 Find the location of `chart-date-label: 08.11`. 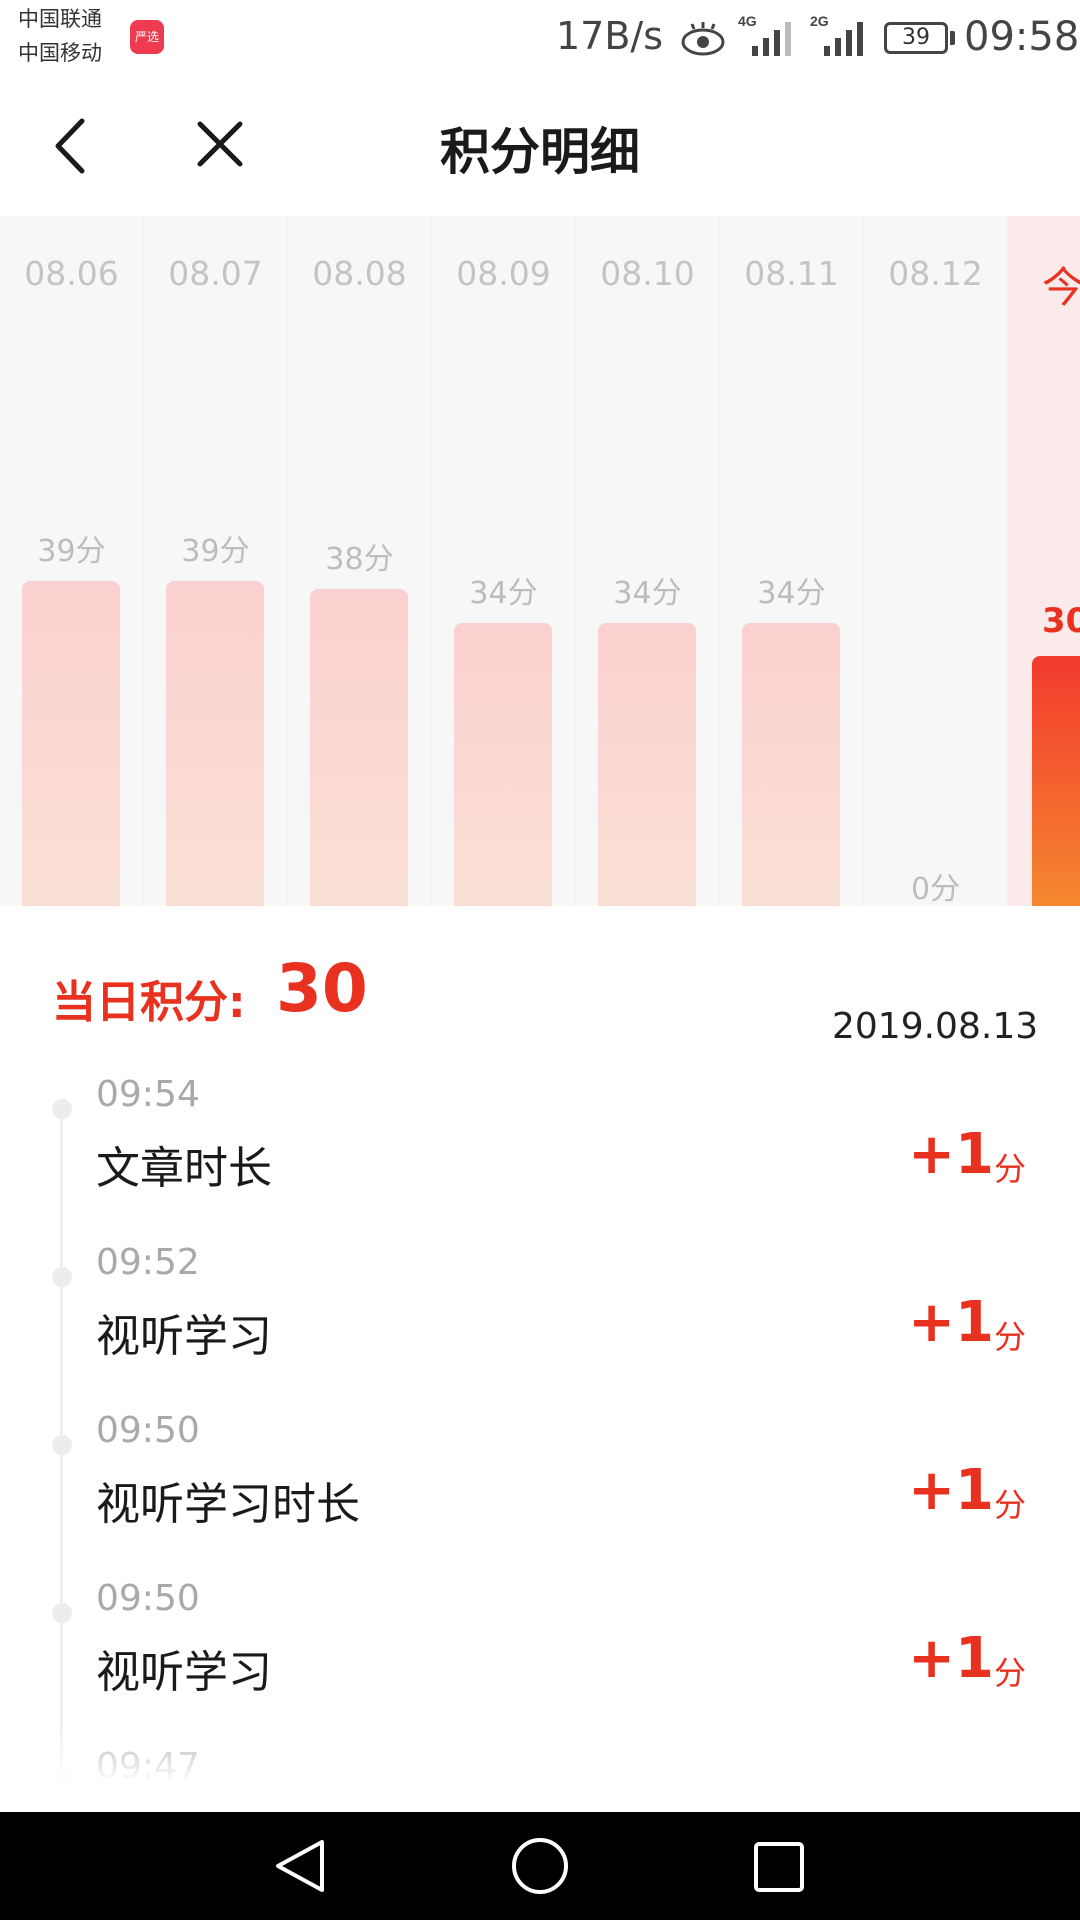

chart-date-label: 08.11 is located at coordinates (791, 273).